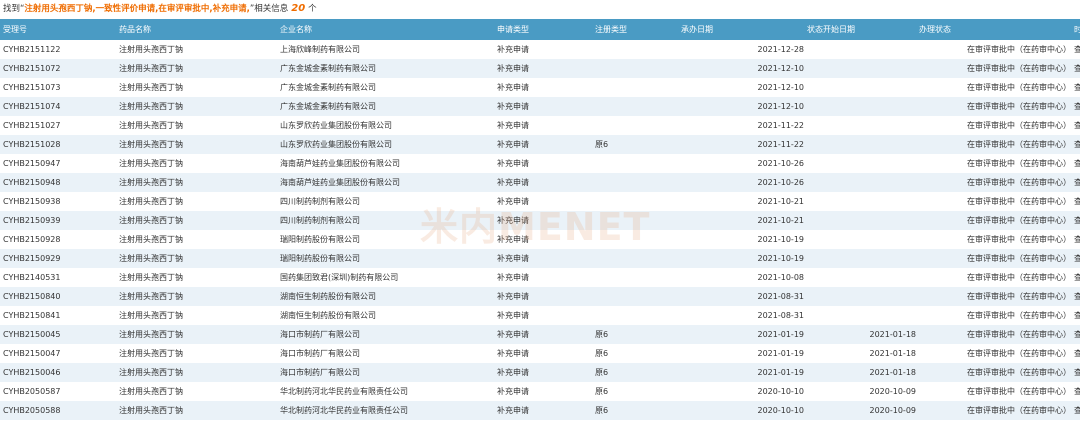  Describe the element at coordinates (860, 29) in the screenshot. I see `column-header-start-date: 状态开始日期` at that location.